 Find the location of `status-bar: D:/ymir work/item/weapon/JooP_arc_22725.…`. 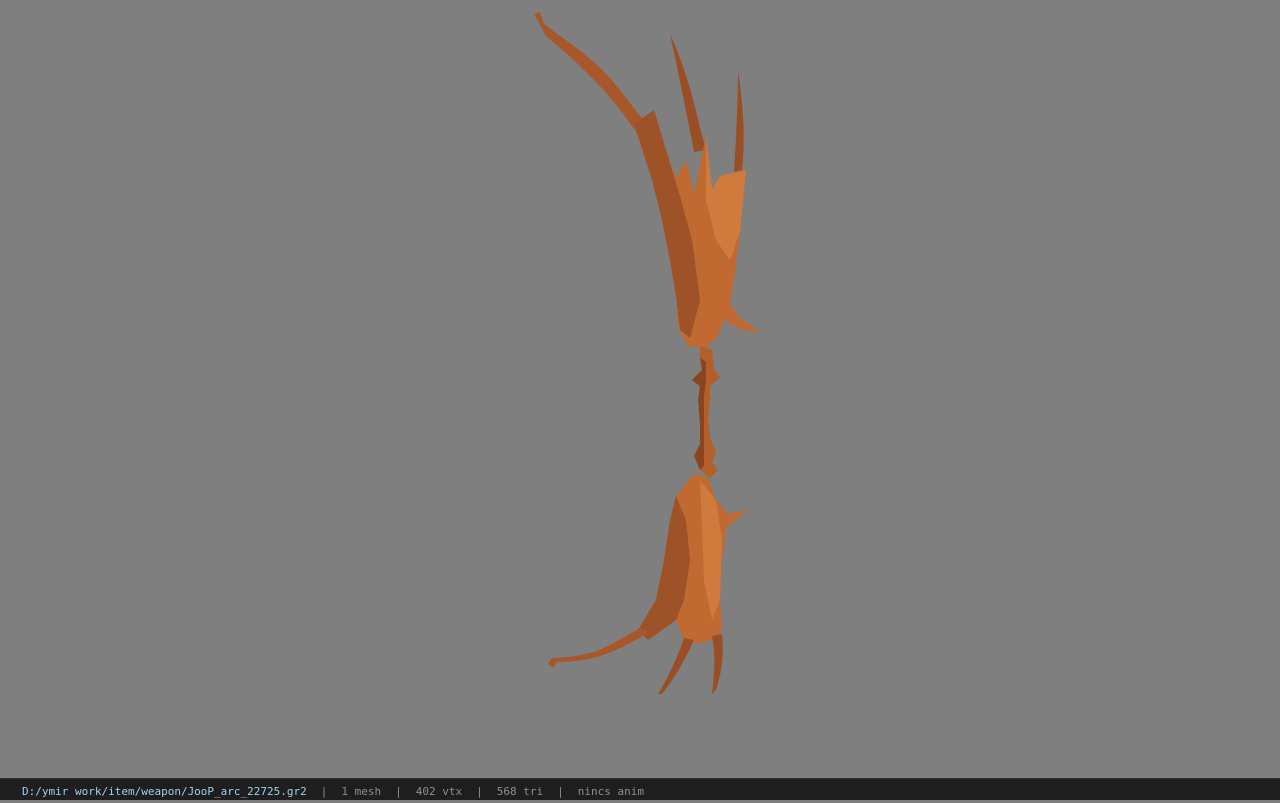

status-bar: D:/ymir work/item/weapon/JooP_arc_22725.… is located at coordinates (640, 789).